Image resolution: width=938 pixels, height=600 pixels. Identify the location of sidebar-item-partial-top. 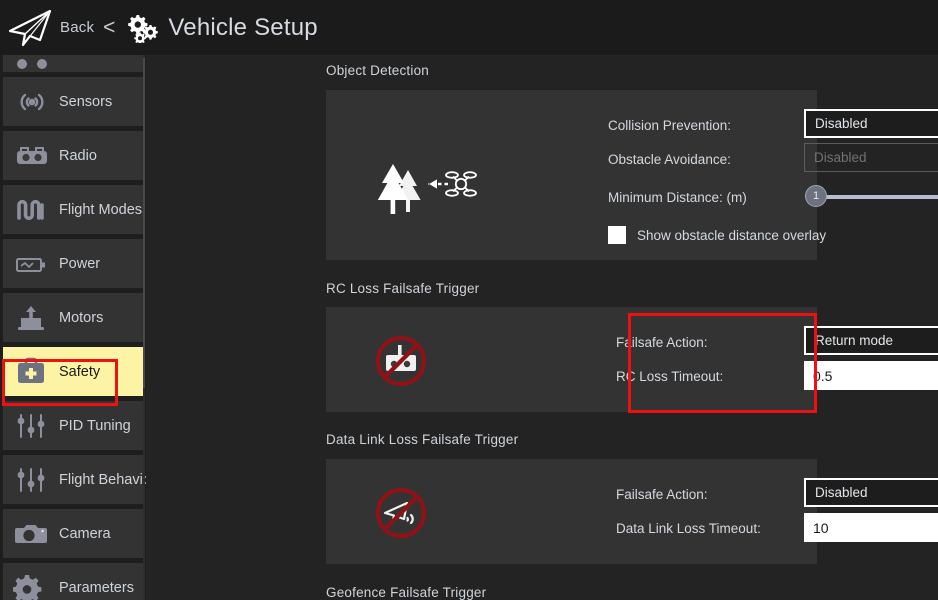
(73, 63).